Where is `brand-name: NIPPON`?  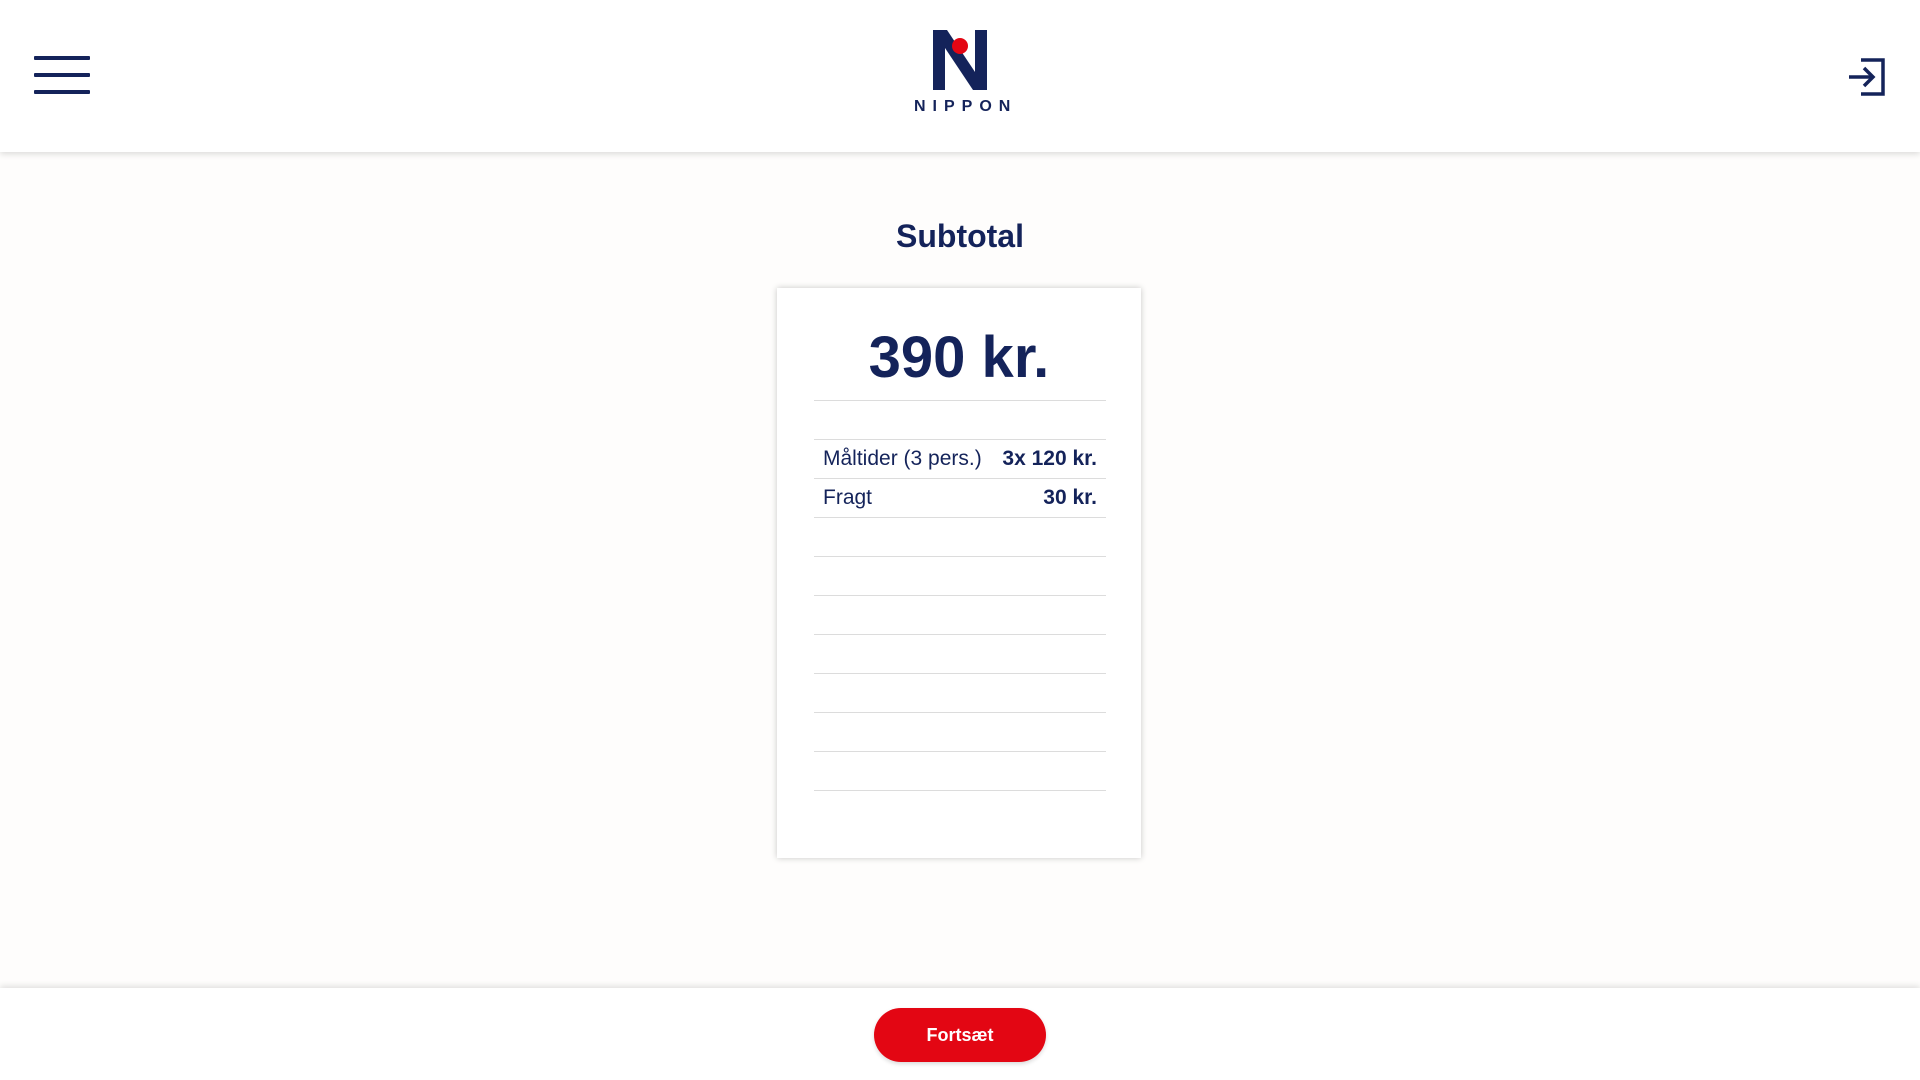 brand-name: NIPPON is located at coordinates (966, 106).